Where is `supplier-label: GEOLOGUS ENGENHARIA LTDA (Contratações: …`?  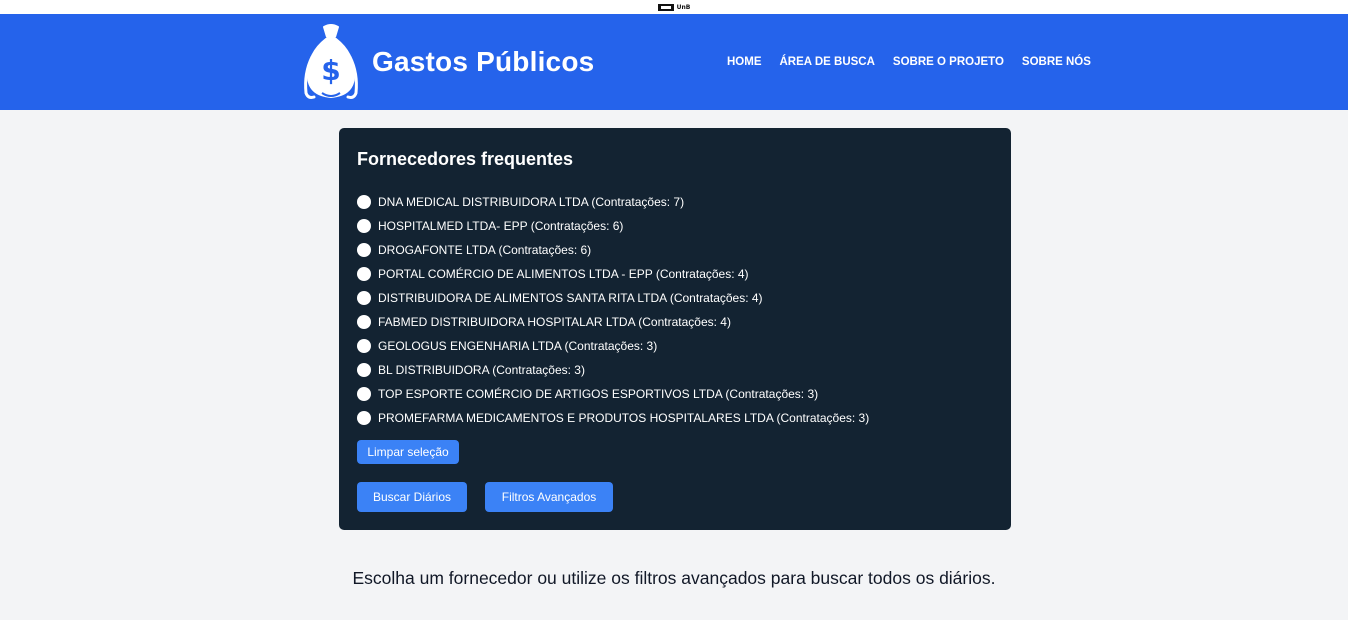
supplier-label: GEOLOGUS ENGENHARIA LTDA (Contratações: … is located at coordinates (518, 346).